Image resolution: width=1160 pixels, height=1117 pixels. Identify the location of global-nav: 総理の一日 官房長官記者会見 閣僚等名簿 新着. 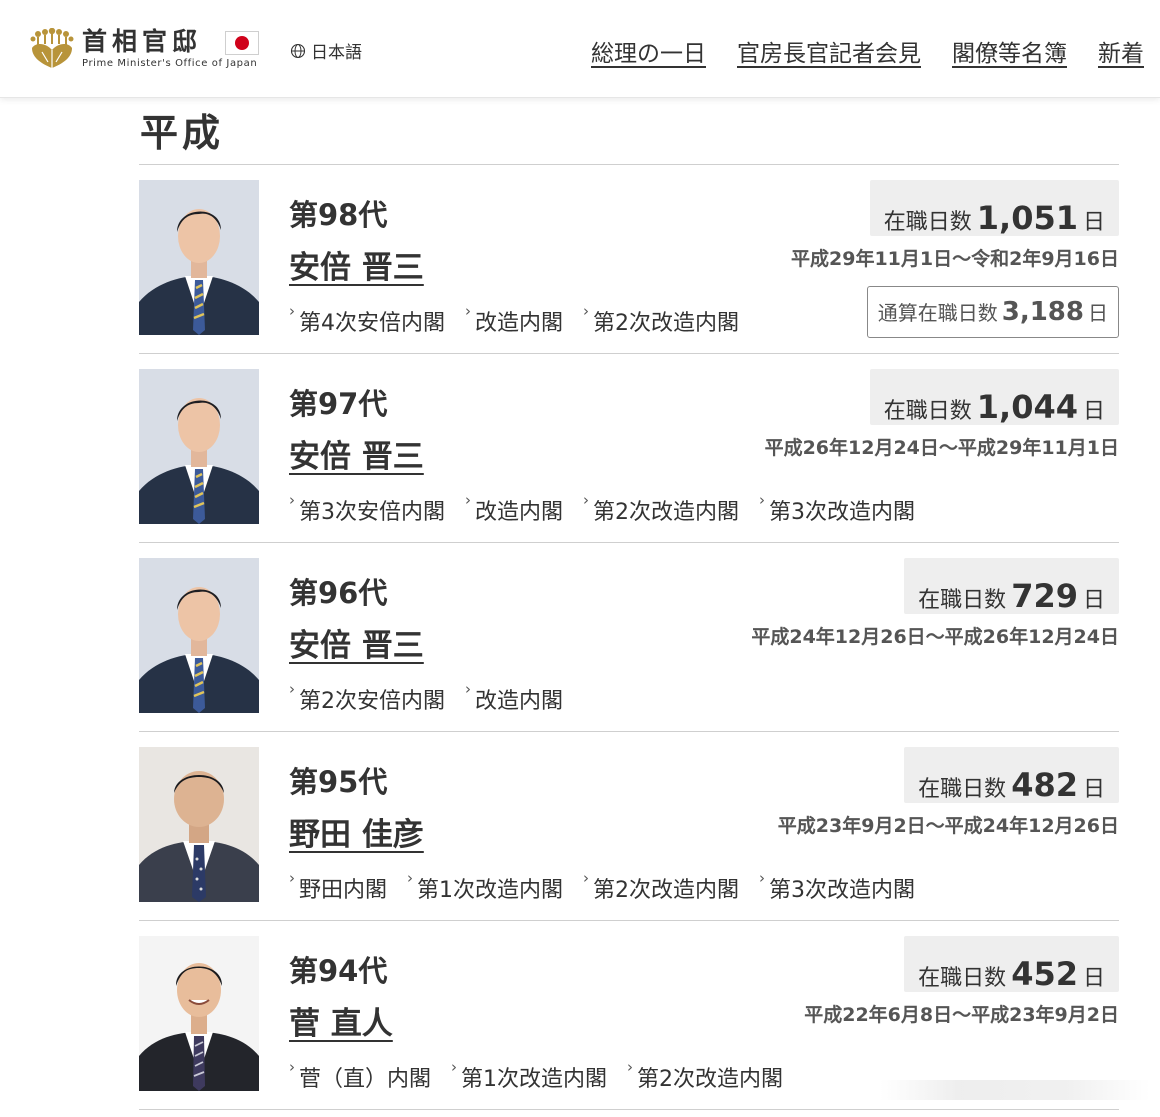
(867, 51).